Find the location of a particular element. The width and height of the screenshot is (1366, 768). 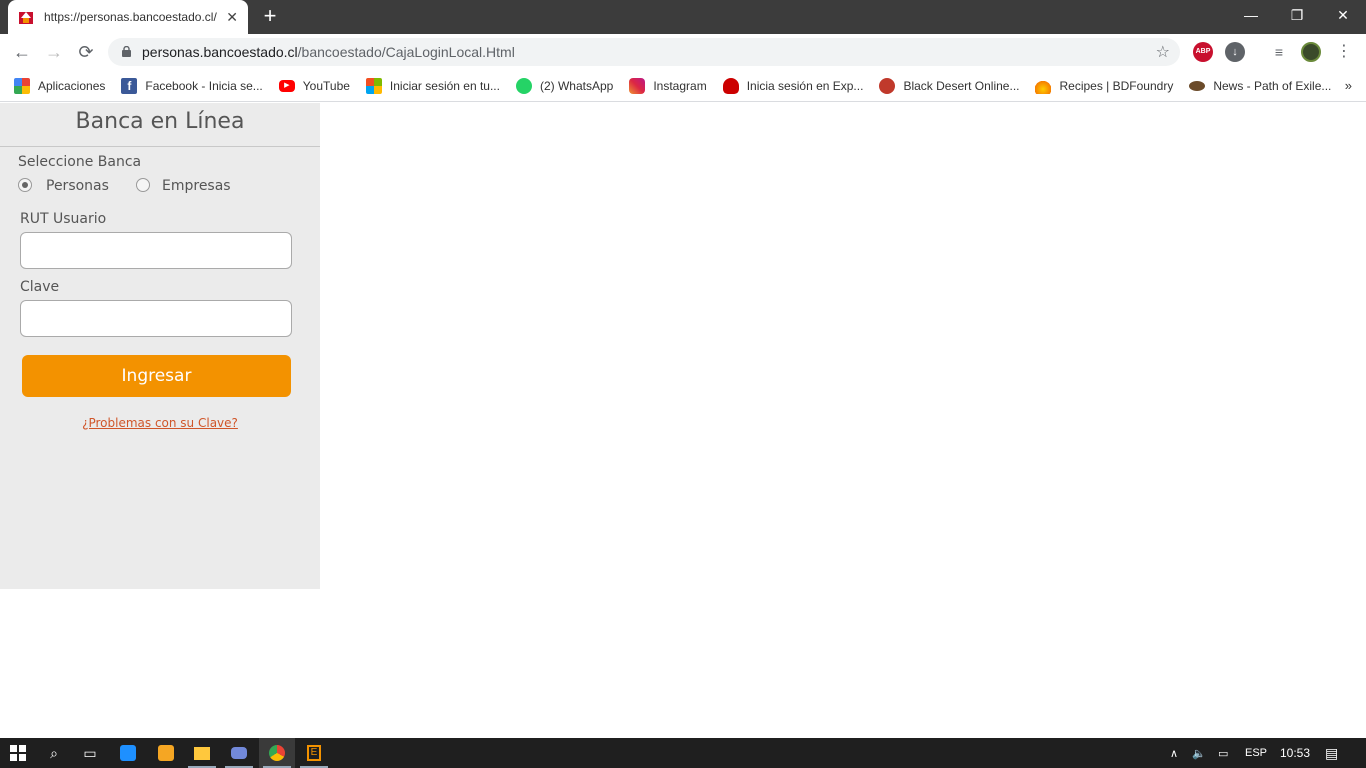

task-view-icon: ▭ is located at coordinates (90, 753).